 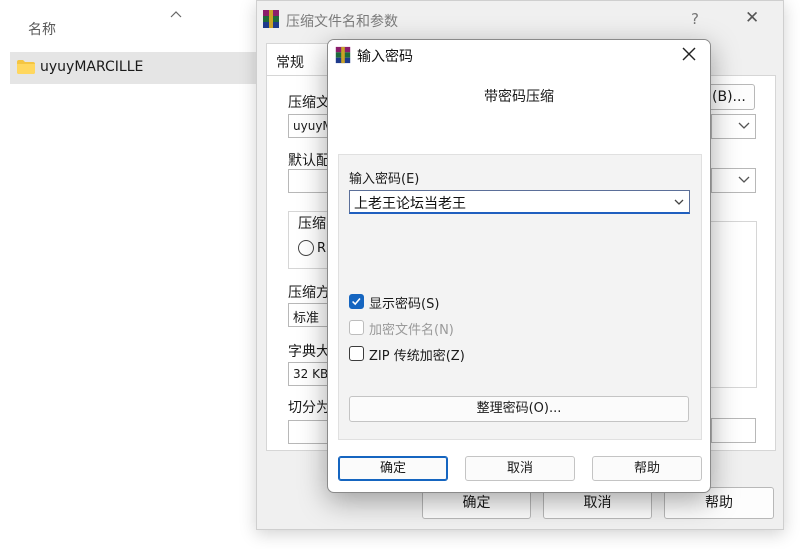 What do you see at coordinates (404, 304) in the screenshot?
I see `show-password-label: 显示密码(S)` at bounding box center [404, 304].